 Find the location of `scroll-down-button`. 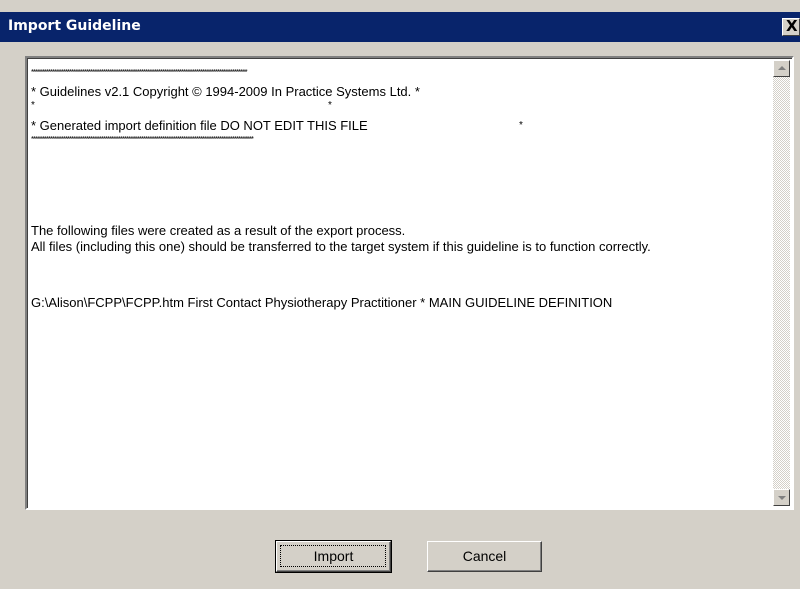

scroll-down-button is located at coordinates (781, 497).